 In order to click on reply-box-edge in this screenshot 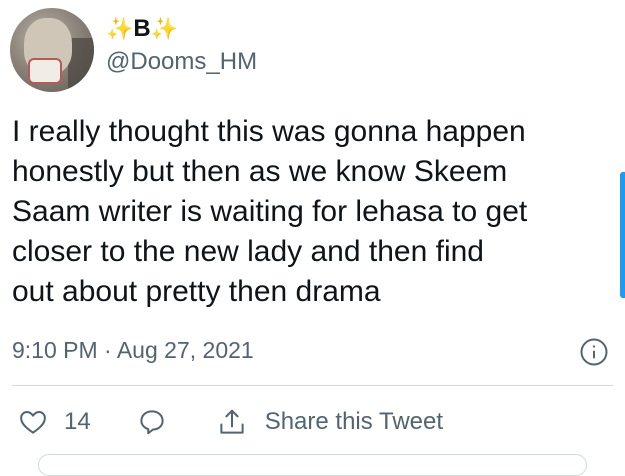, I will do `click(312, 465)`.